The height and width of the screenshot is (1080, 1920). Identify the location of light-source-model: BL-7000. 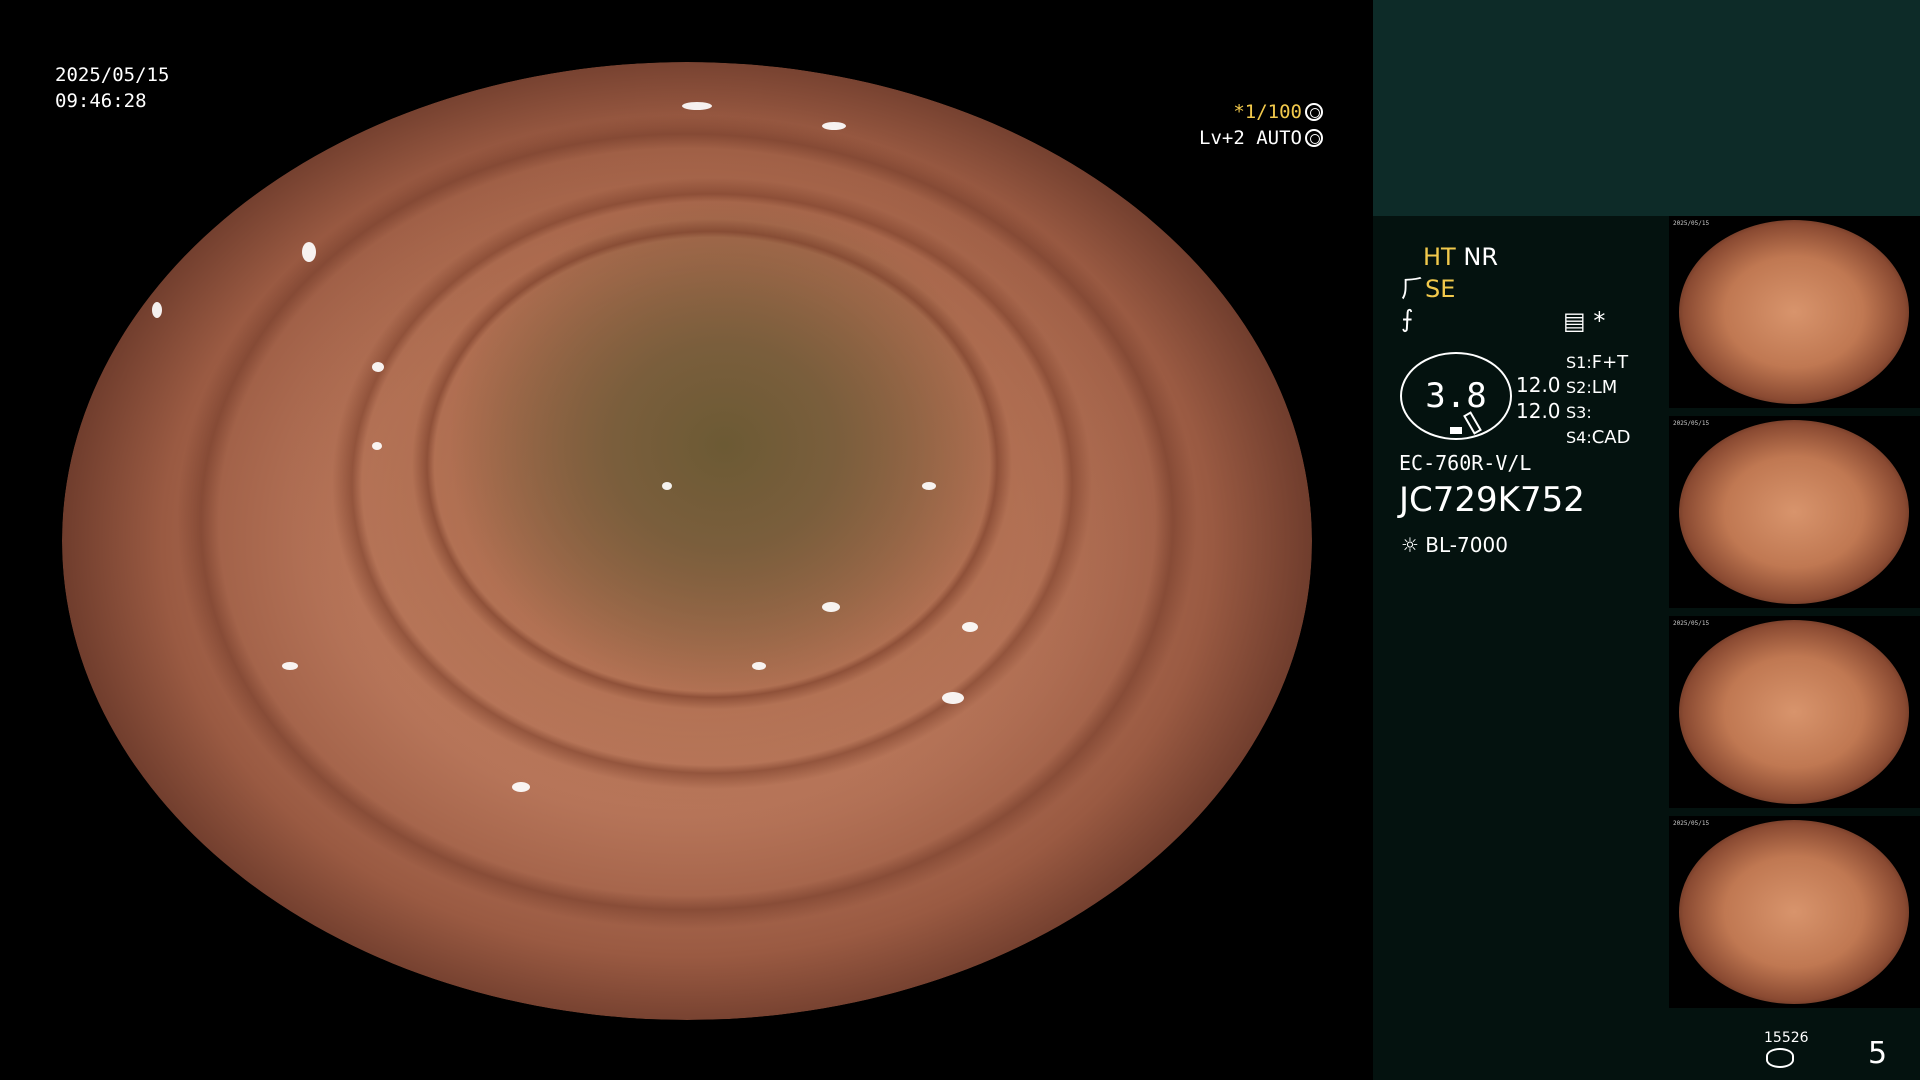
(1466, 545).